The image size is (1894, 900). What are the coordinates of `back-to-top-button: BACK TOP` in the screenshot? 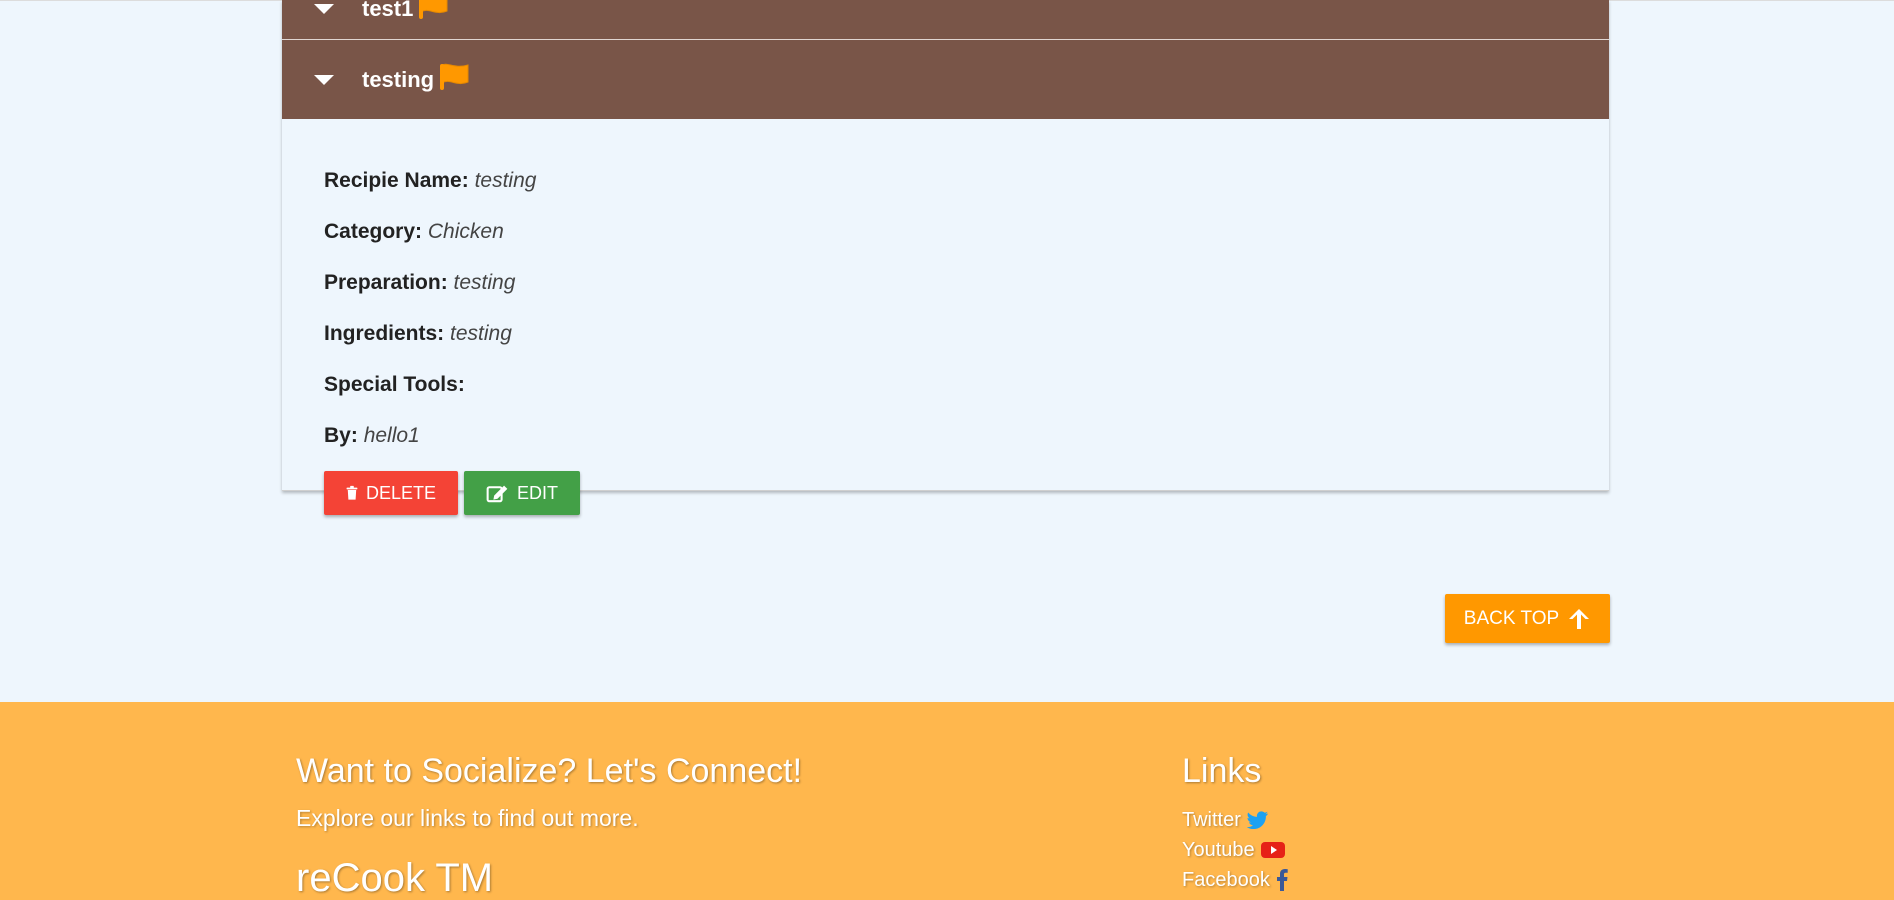 It's located at (1527, 618).